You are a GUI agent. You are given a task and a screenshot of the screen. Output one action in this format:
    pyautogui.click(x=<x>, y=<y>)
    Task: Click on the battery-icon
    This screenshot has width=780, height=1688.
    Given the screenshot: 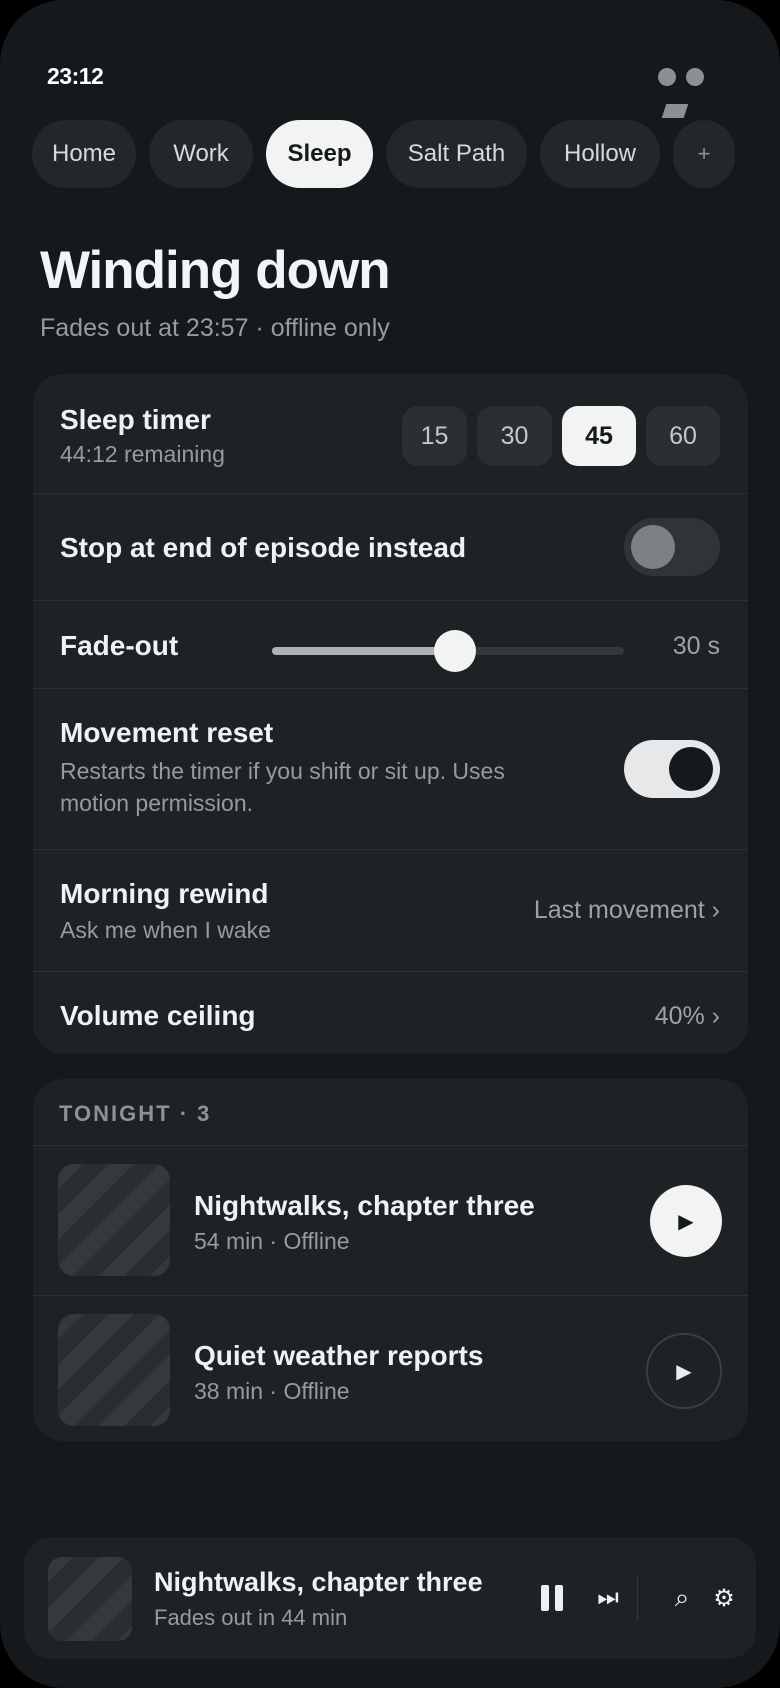 What is the action you would take?
    pyautogui.click(x=675, y=111)
    